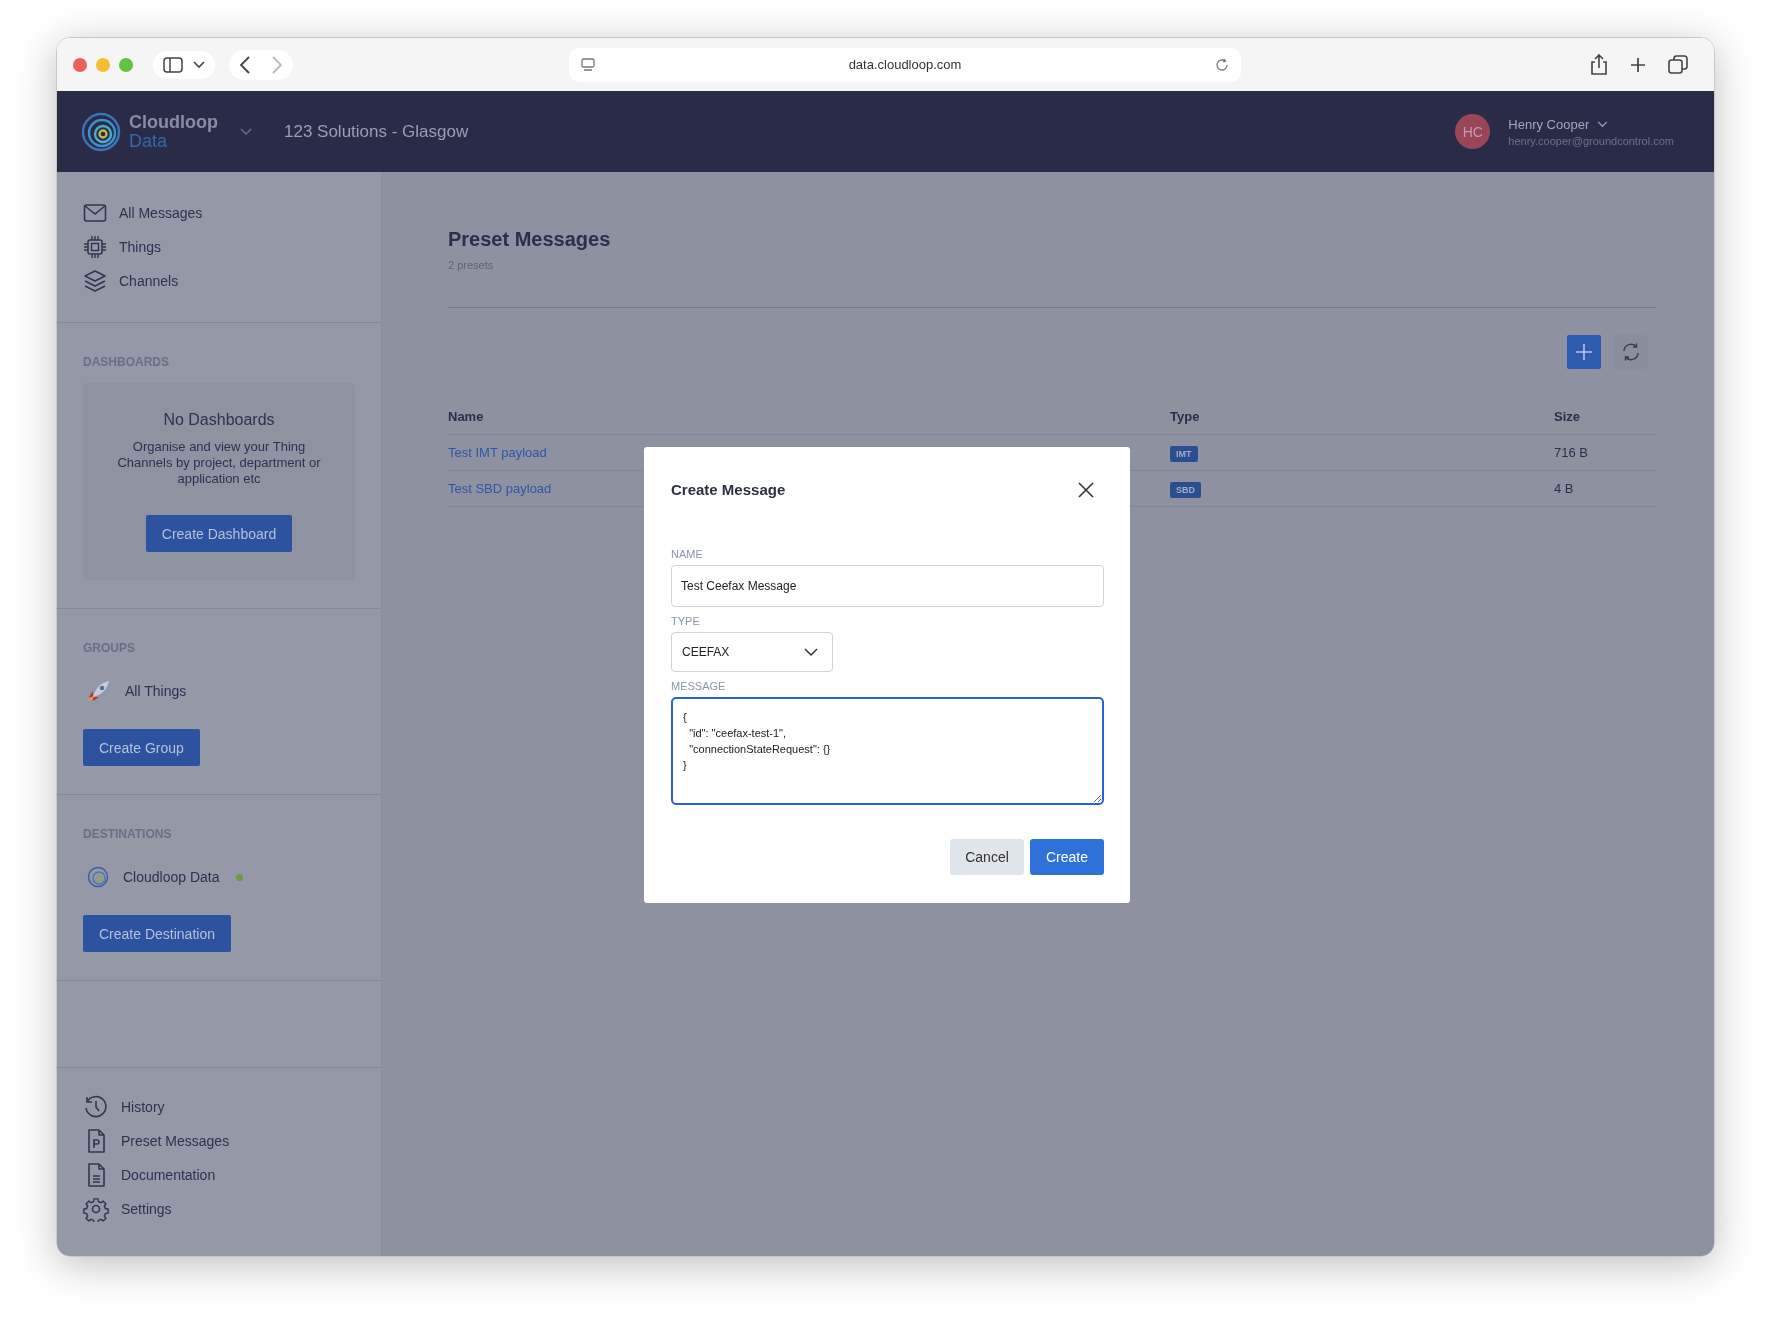 The width and height of the screenshot is (1771, 1332). Describe the element at coordinates (1564, 488) in the screenshot. I see `table-cell: 4 B` at that location.